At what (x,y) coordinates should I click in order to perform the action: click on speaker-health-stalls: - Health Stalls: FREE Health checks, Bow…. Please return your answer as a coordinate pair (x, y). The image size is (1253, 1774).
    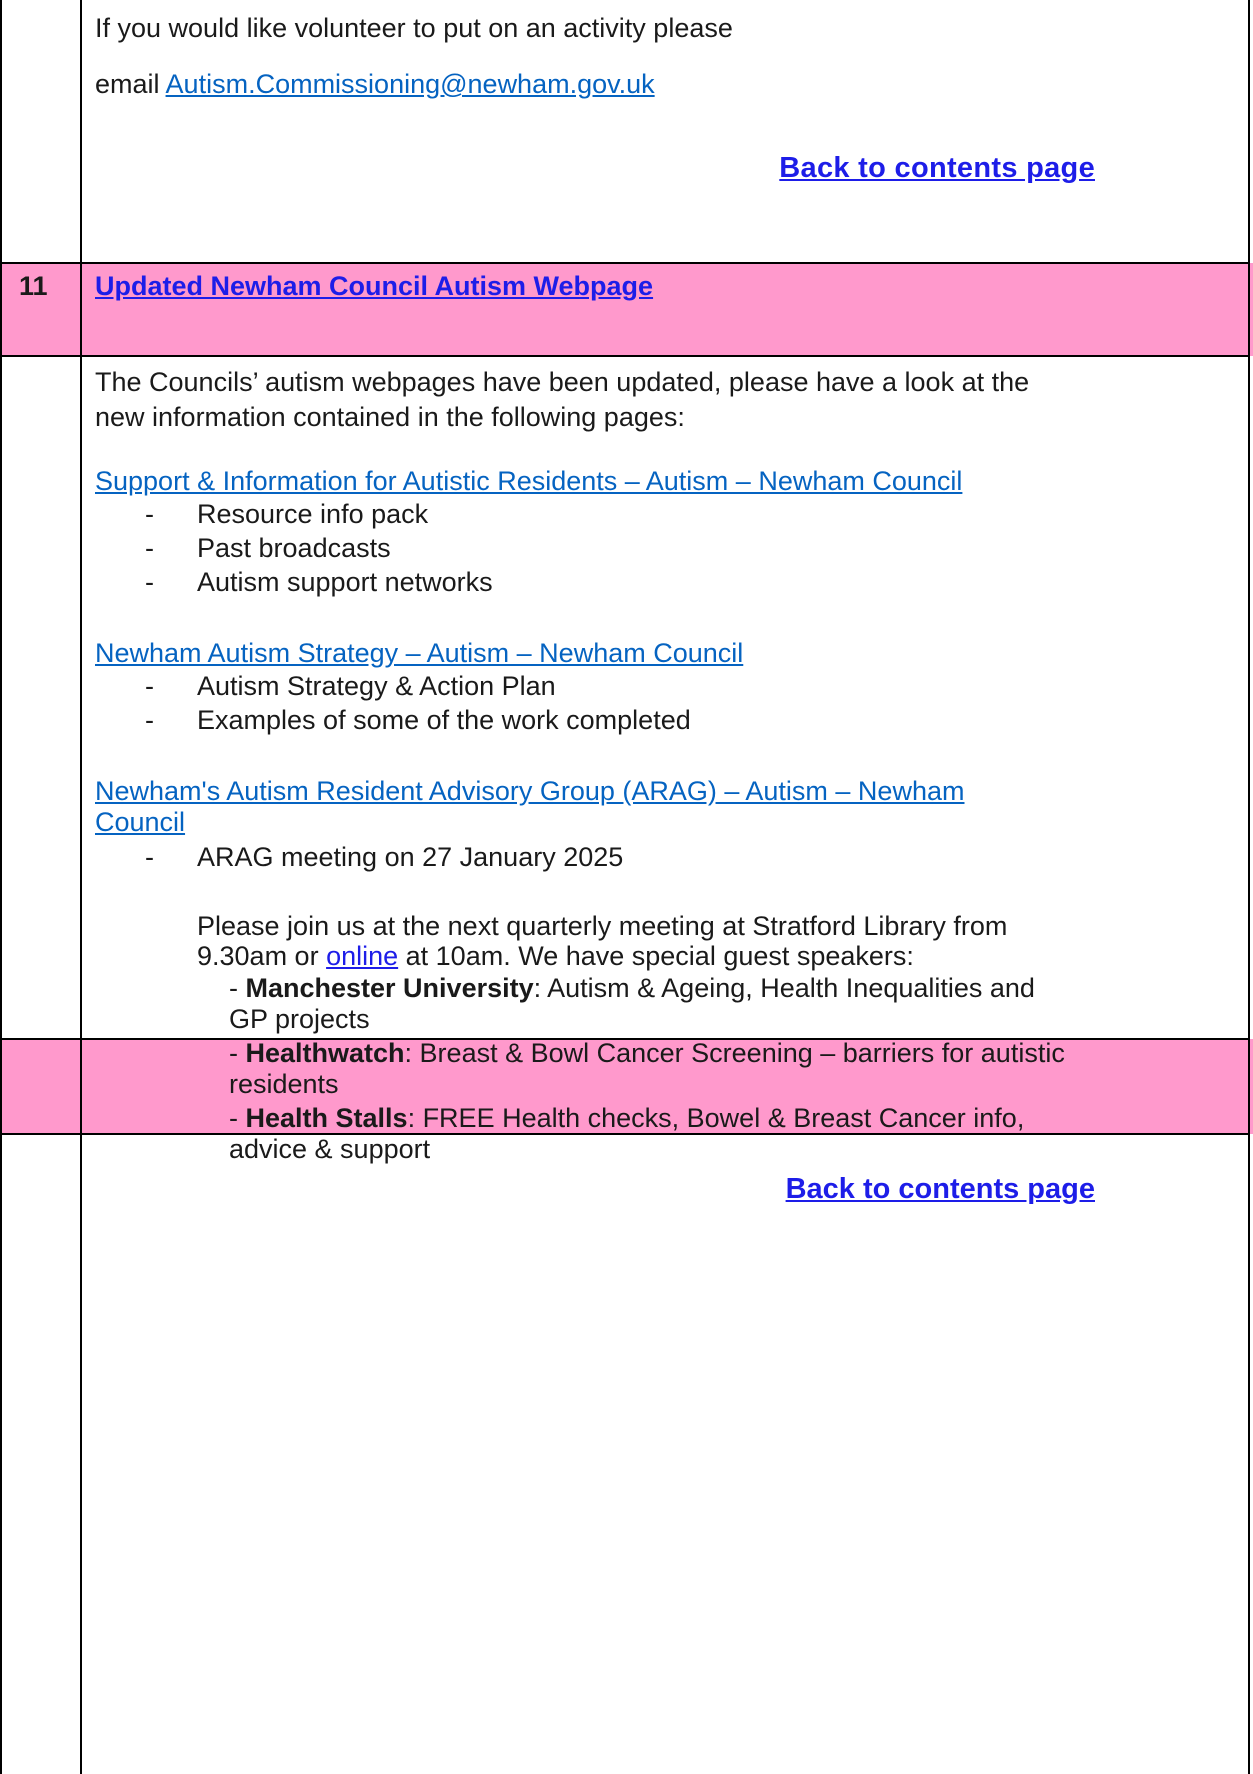
    Looking at the image, I should click on (627, 1118).